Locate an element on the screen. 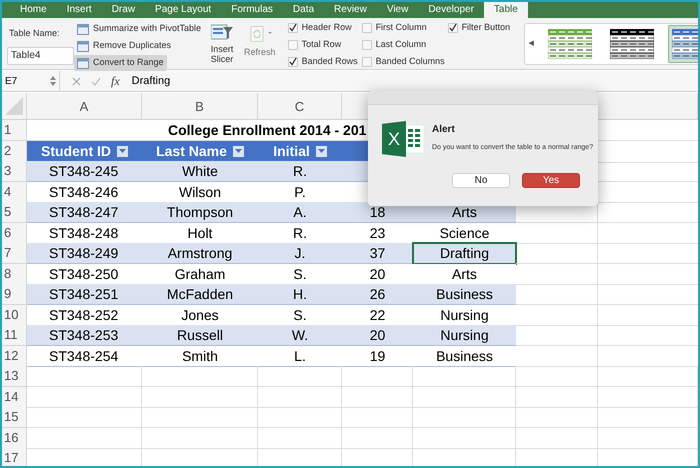  checkmark-icon is located at coordinates (292, 27).